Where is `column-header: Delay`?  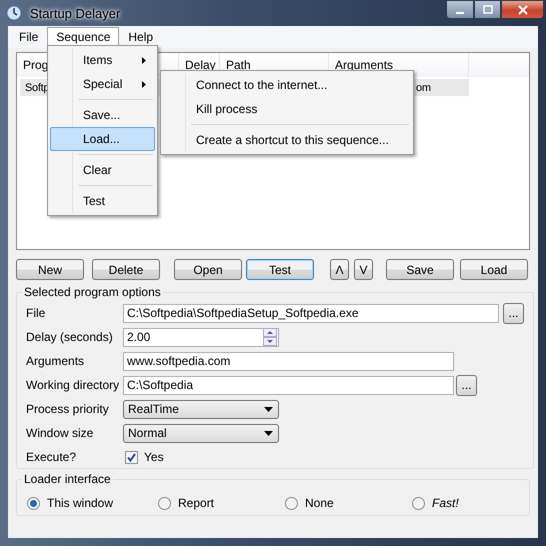 column-header: Delay is located at coordinates (200, 65).